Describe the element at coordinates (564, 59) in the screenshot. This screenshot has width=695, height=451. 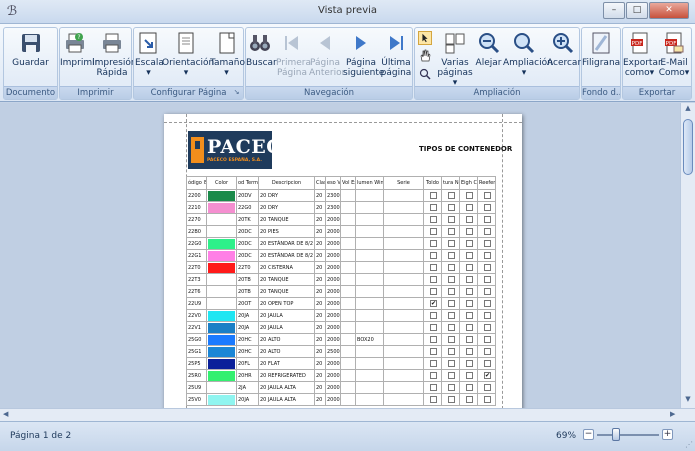
I see `zoom-in-button: Acercar` at that location.